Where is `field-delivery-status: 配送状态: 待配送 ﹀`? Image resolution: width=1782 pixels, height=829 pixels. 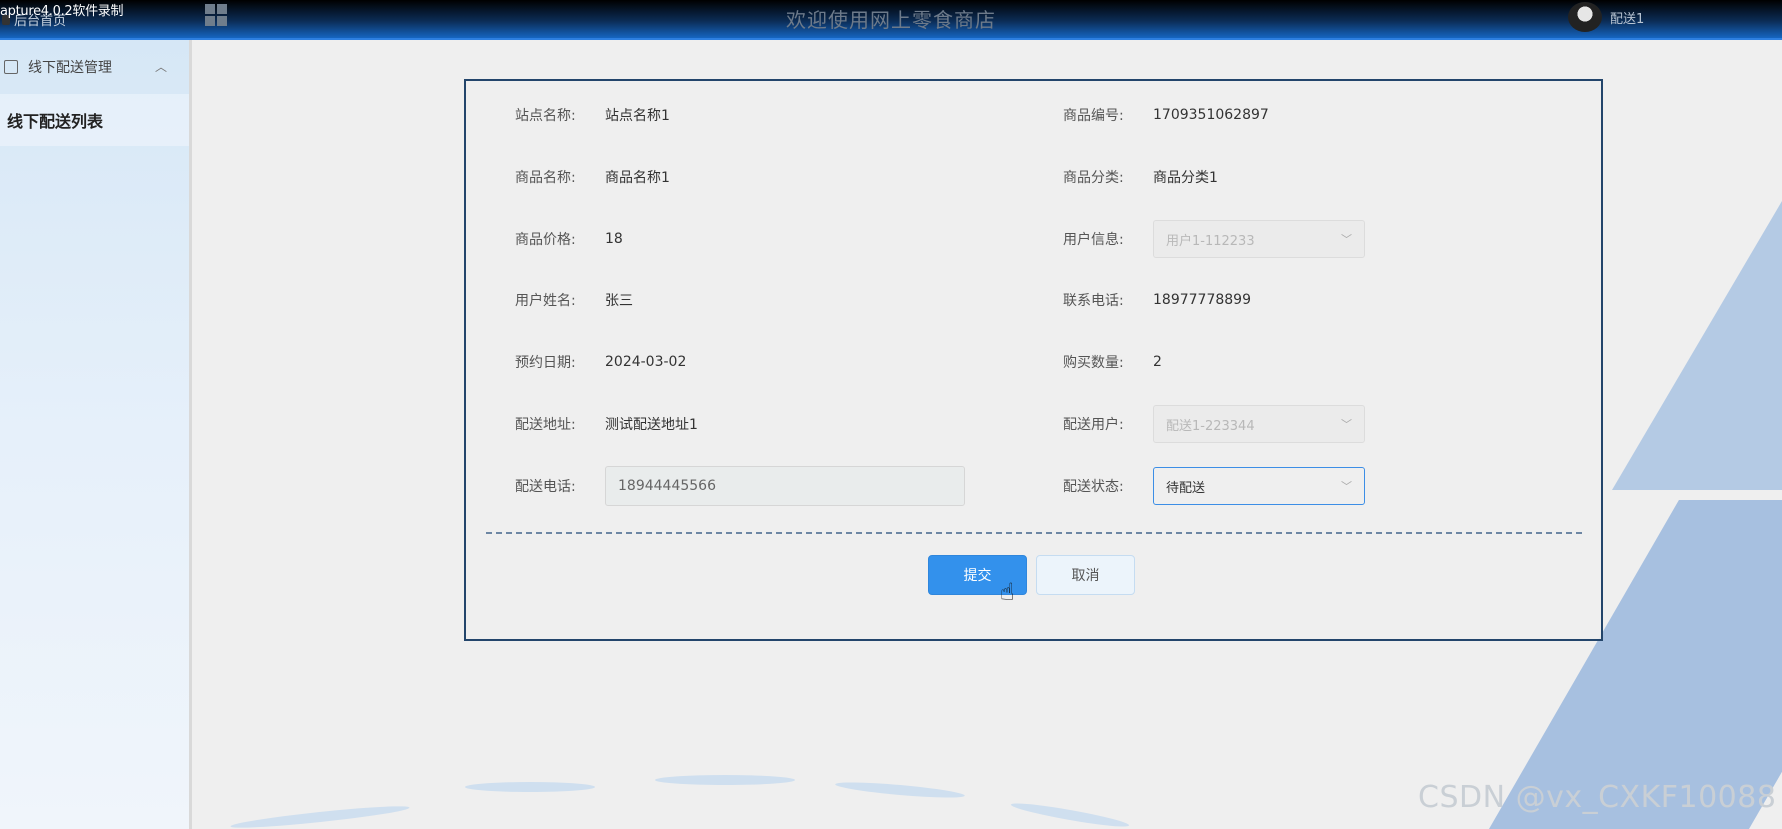 field-delivery-status: 配送状态: 待配送 ﹀ is located at coordinates (1214, 486).